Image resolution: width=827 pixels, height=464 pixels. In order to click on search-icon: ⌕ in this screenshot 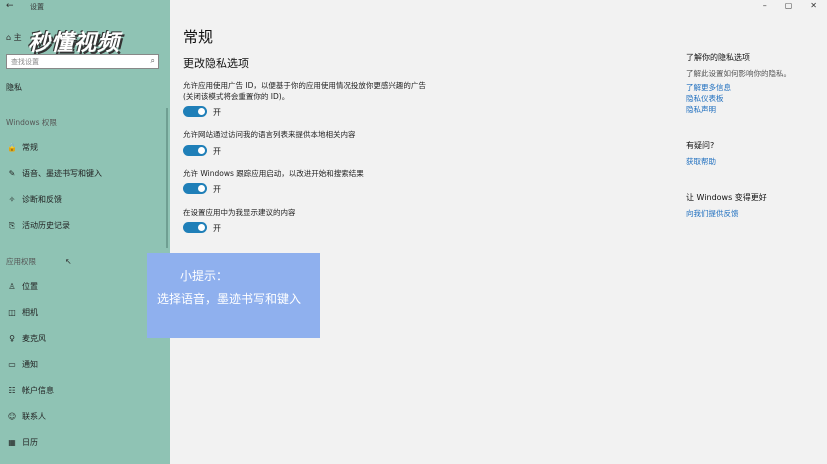, I will do `click(153, 61)`.